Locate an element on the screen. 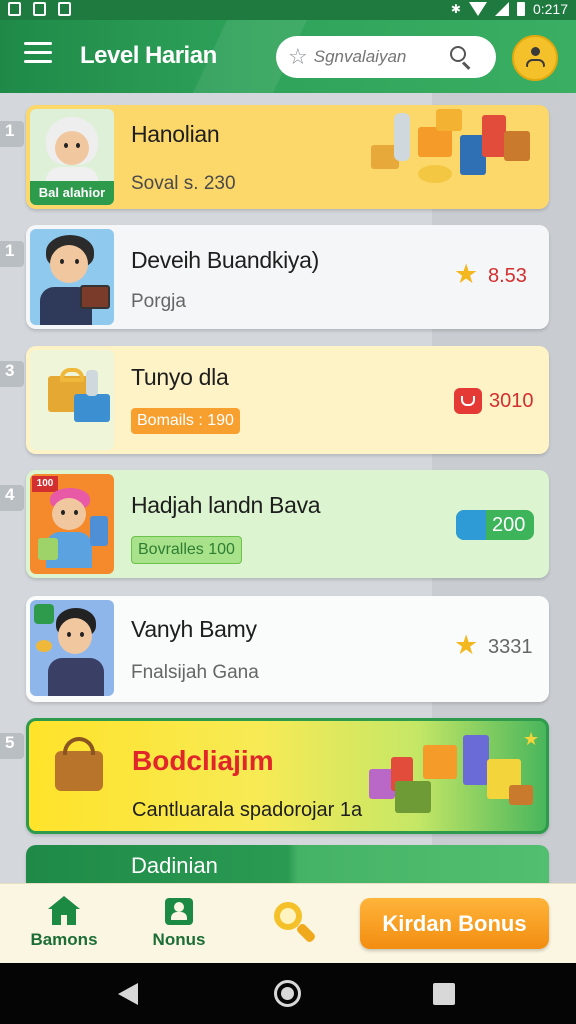 This screenshot has height=1024, width=576. item-title: Vanyh Bamy is located at coordinates (194, 629).